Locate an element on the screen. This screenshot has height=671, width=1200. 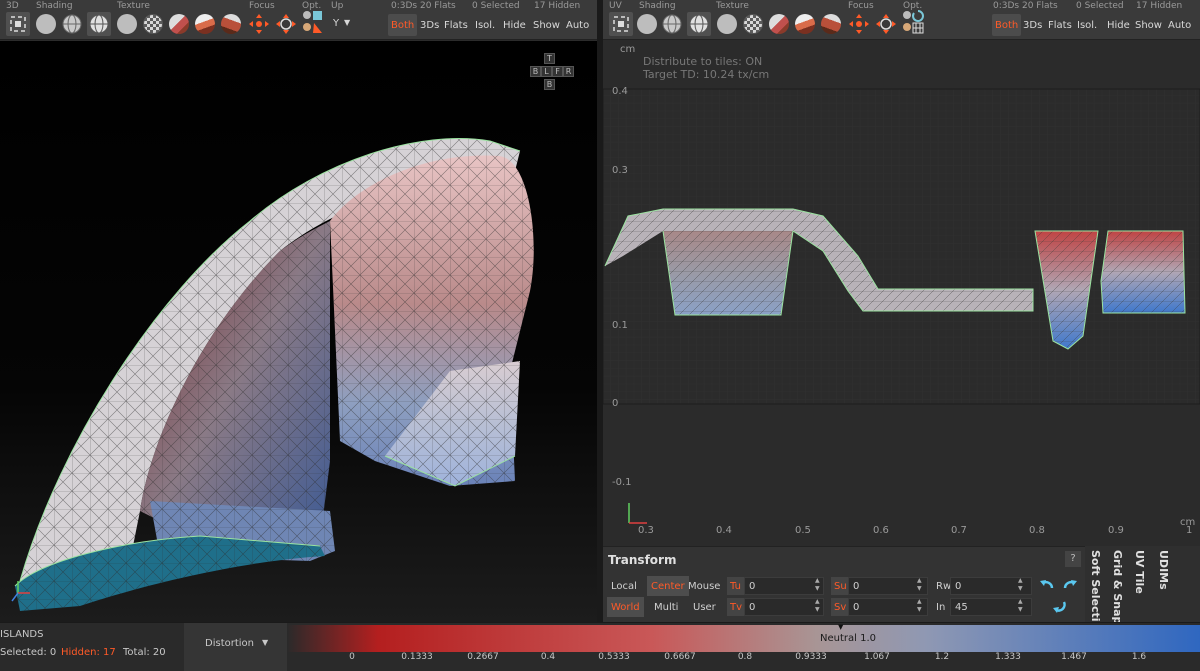
sv-stepper: ▲ ▼ is located at coordinates (921, 606).